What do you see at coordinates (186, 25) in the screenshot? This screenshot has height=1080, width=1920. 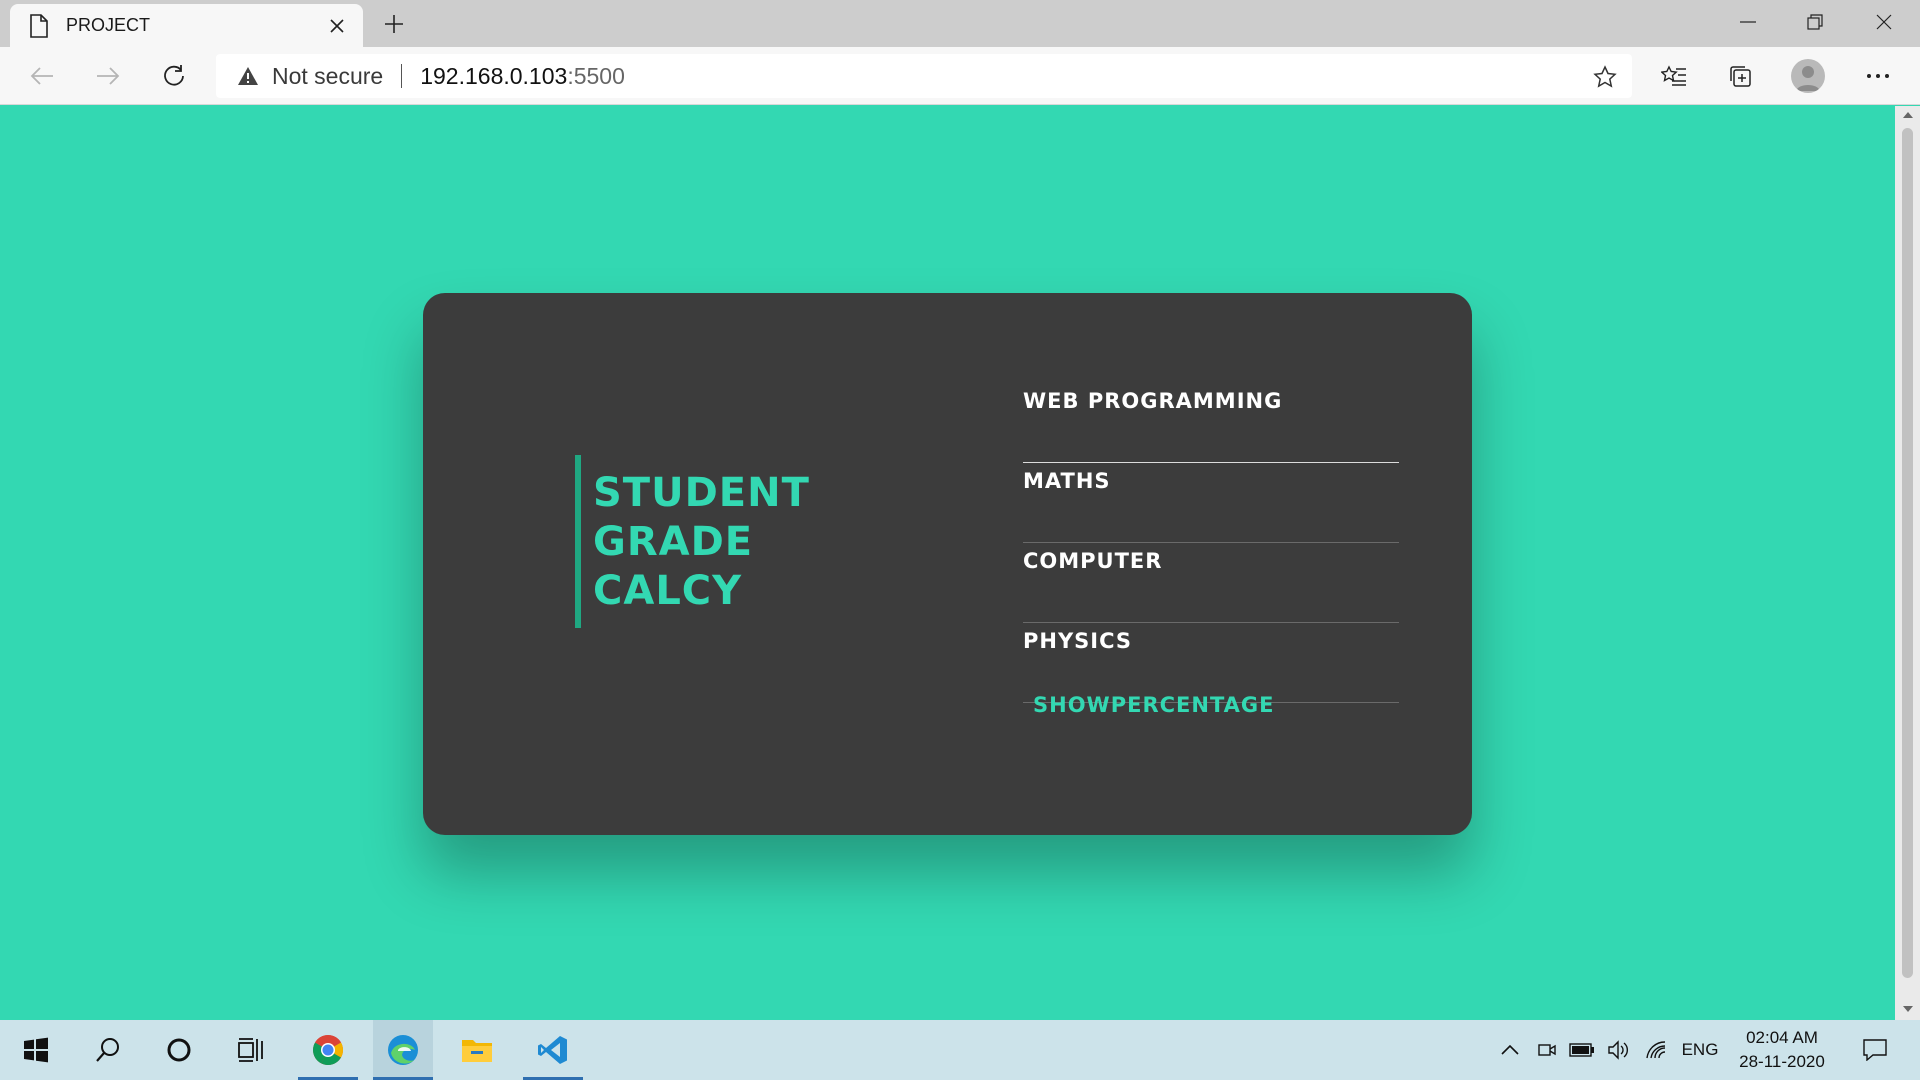 I see `browser-tab: PROJECT` at bounding box center [186, 25].